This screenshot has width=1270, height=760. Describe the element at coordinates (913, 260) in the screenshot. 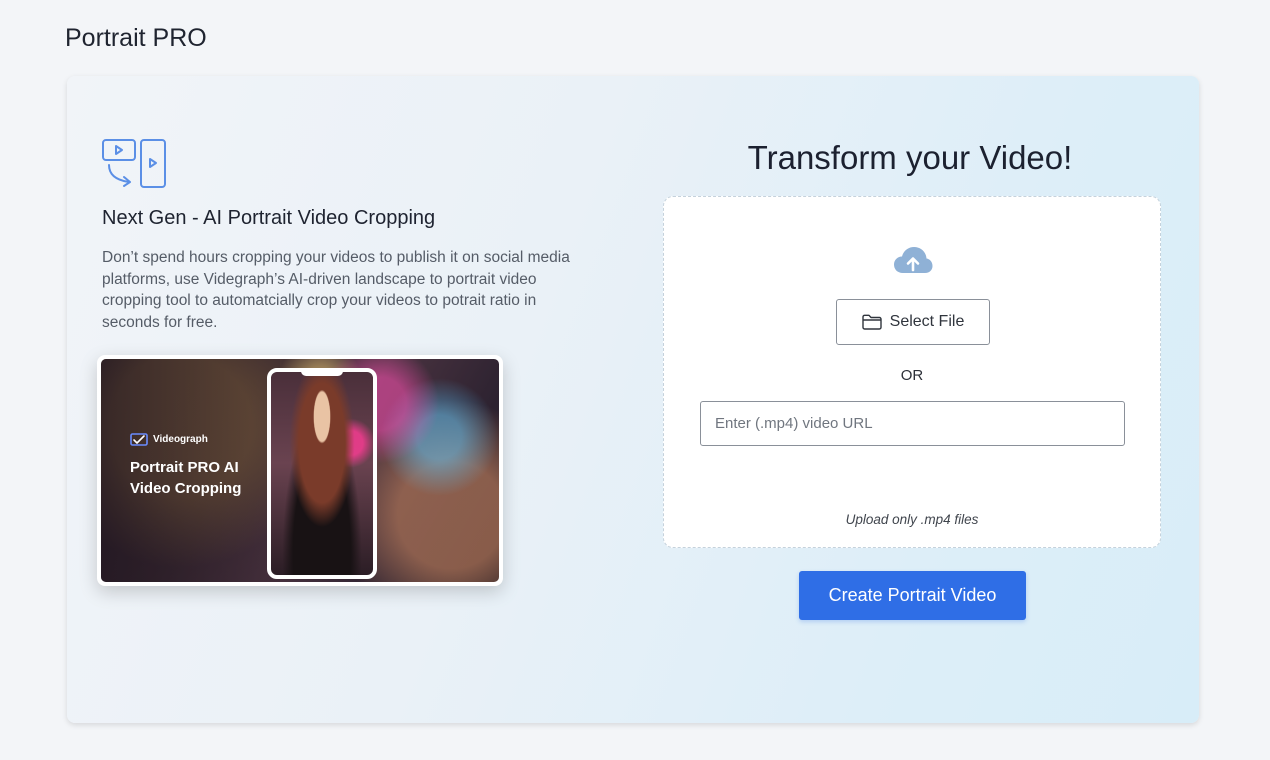

I see `cloud-upload-icon` at that location.